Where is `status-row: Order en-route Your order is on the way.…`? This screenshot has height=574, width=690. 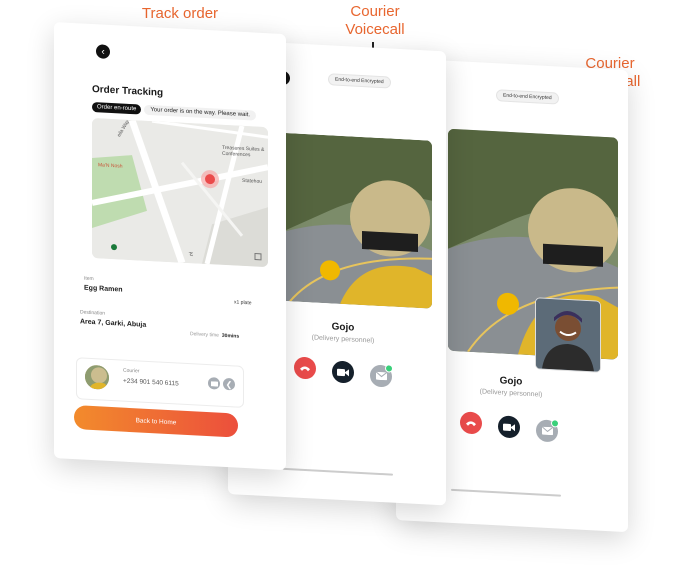
status-row: Order en-route Your order is on the way.… is located at coordinates (174, 111).